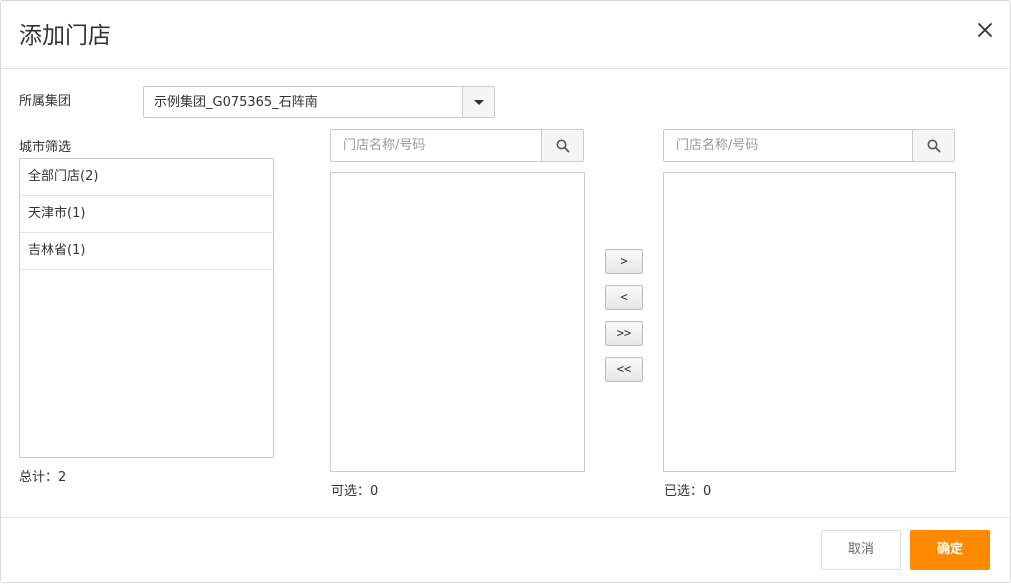 The width and height of the screenshot is (1011, 584). I want to click on move-right-button: >, so click(624, 261).